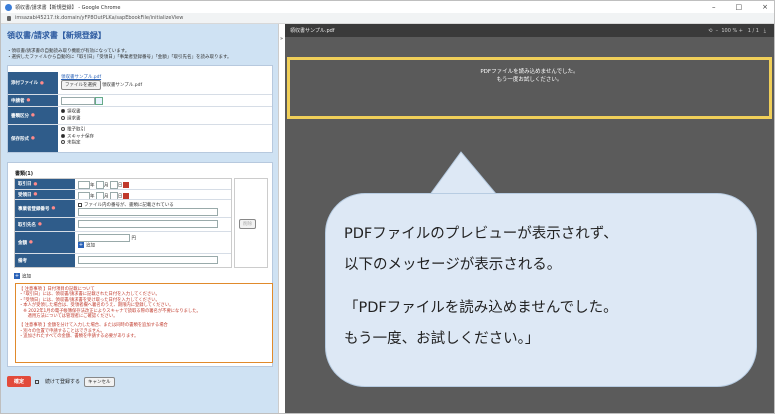  I want to click on close-icon: ×, so click(765, 7).